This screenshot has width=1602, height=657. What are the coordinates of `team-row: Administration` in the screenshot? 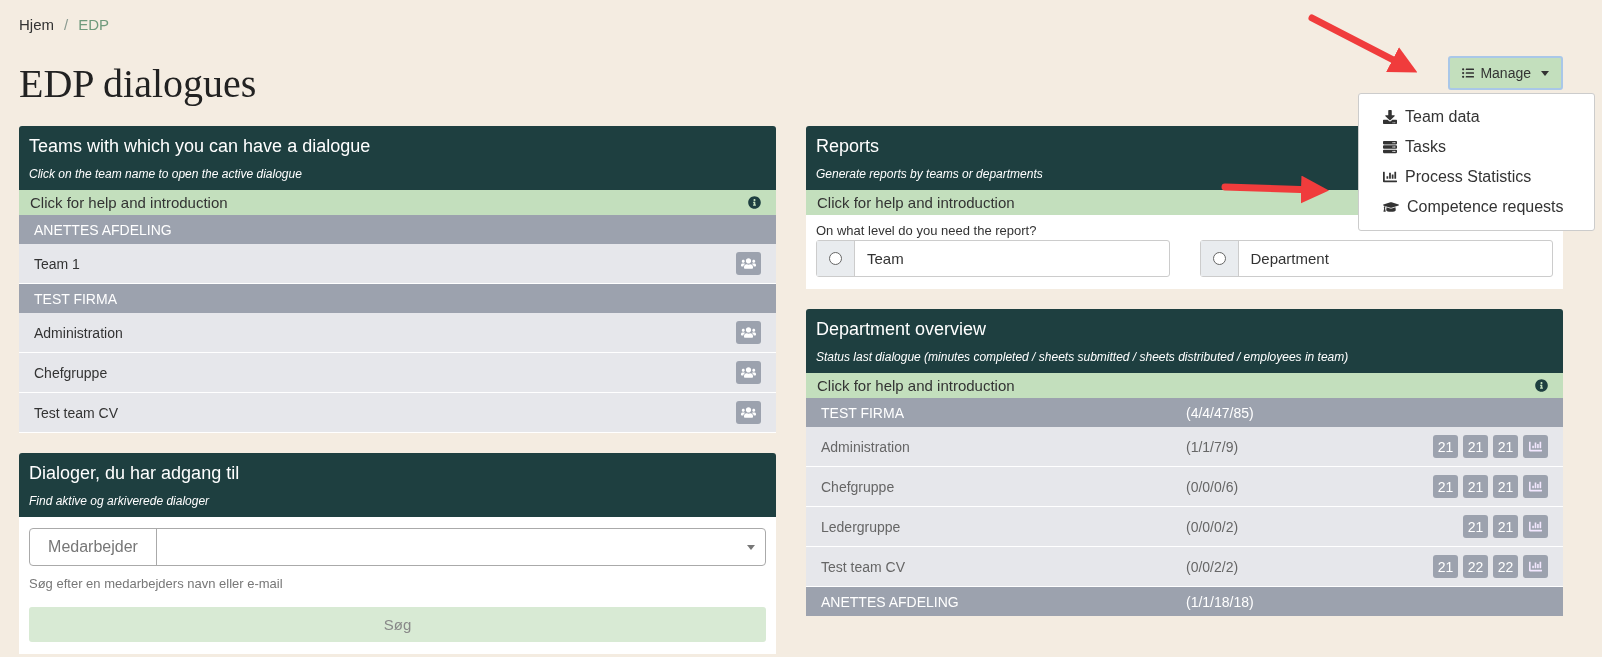 It's located at (397, 333).